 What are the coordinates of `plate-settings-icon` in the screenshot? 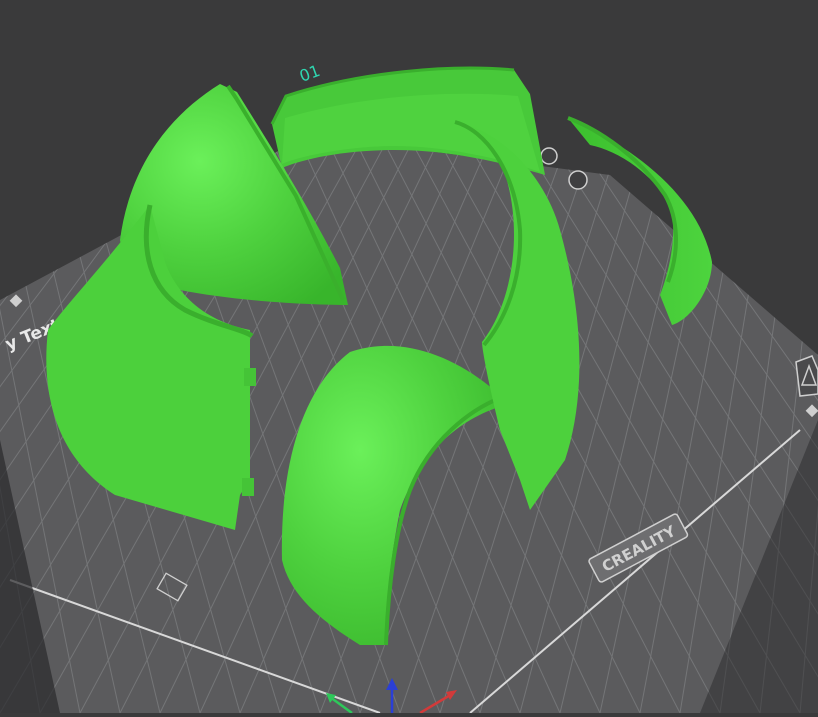 It's located at (578, 180).